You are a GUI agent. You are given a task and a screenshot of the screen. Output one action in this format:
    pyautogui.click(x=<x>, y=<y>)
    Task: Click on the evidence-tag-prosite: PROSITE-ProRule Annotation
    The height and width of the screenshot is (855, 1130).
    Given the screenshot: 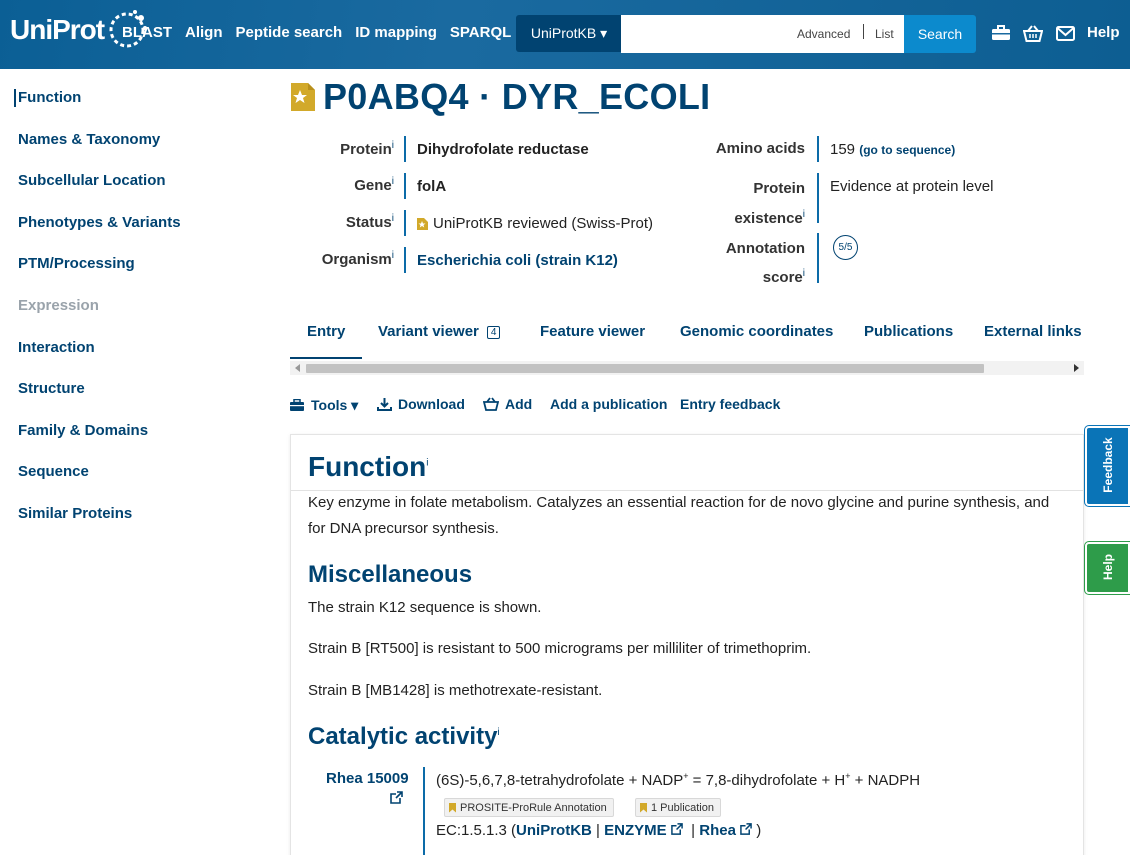 What is the action you would take?
    pyautogui.click(x=529, y=807)
    